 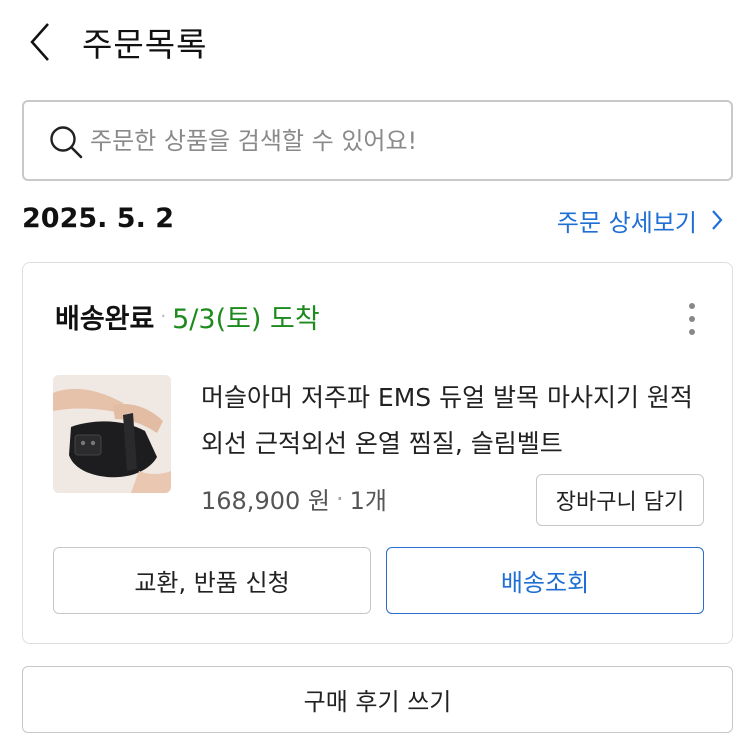 I want to click on app-header: 주문목록, so click(x=377, y=45).